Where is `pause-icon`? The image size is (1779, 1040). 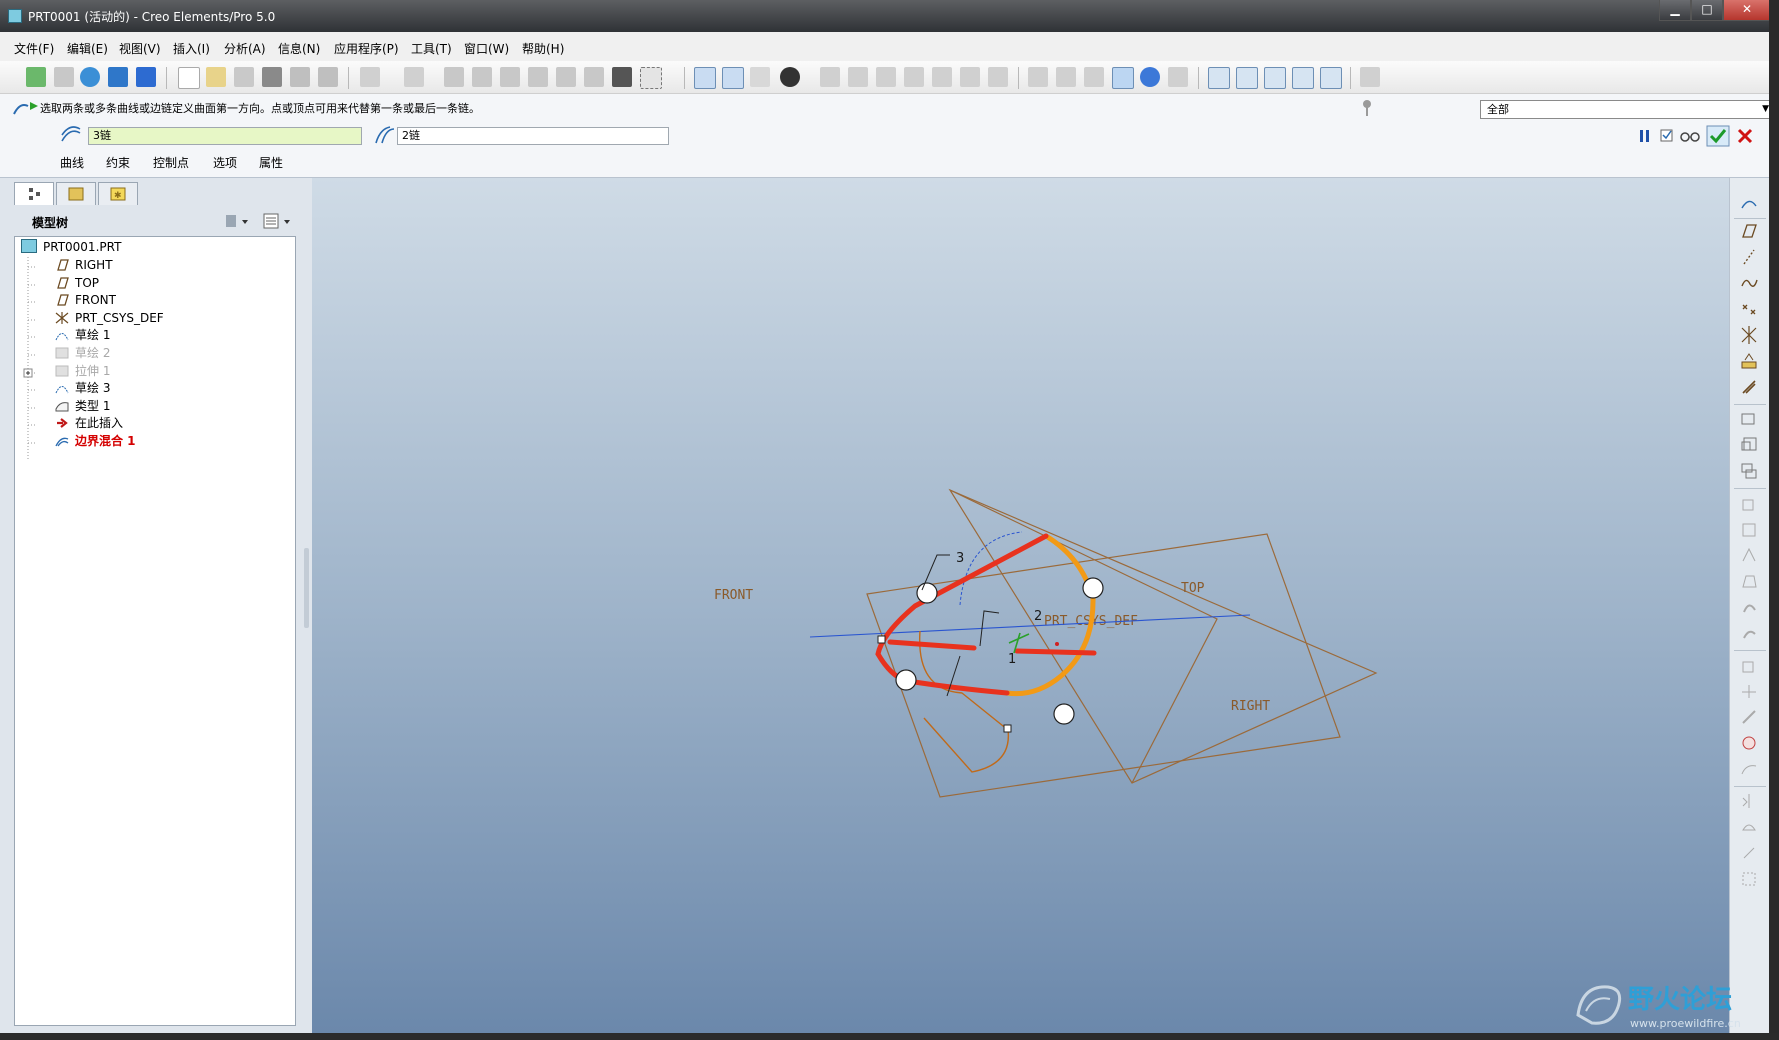 pause-icon is located at coordinates (1645, 136).